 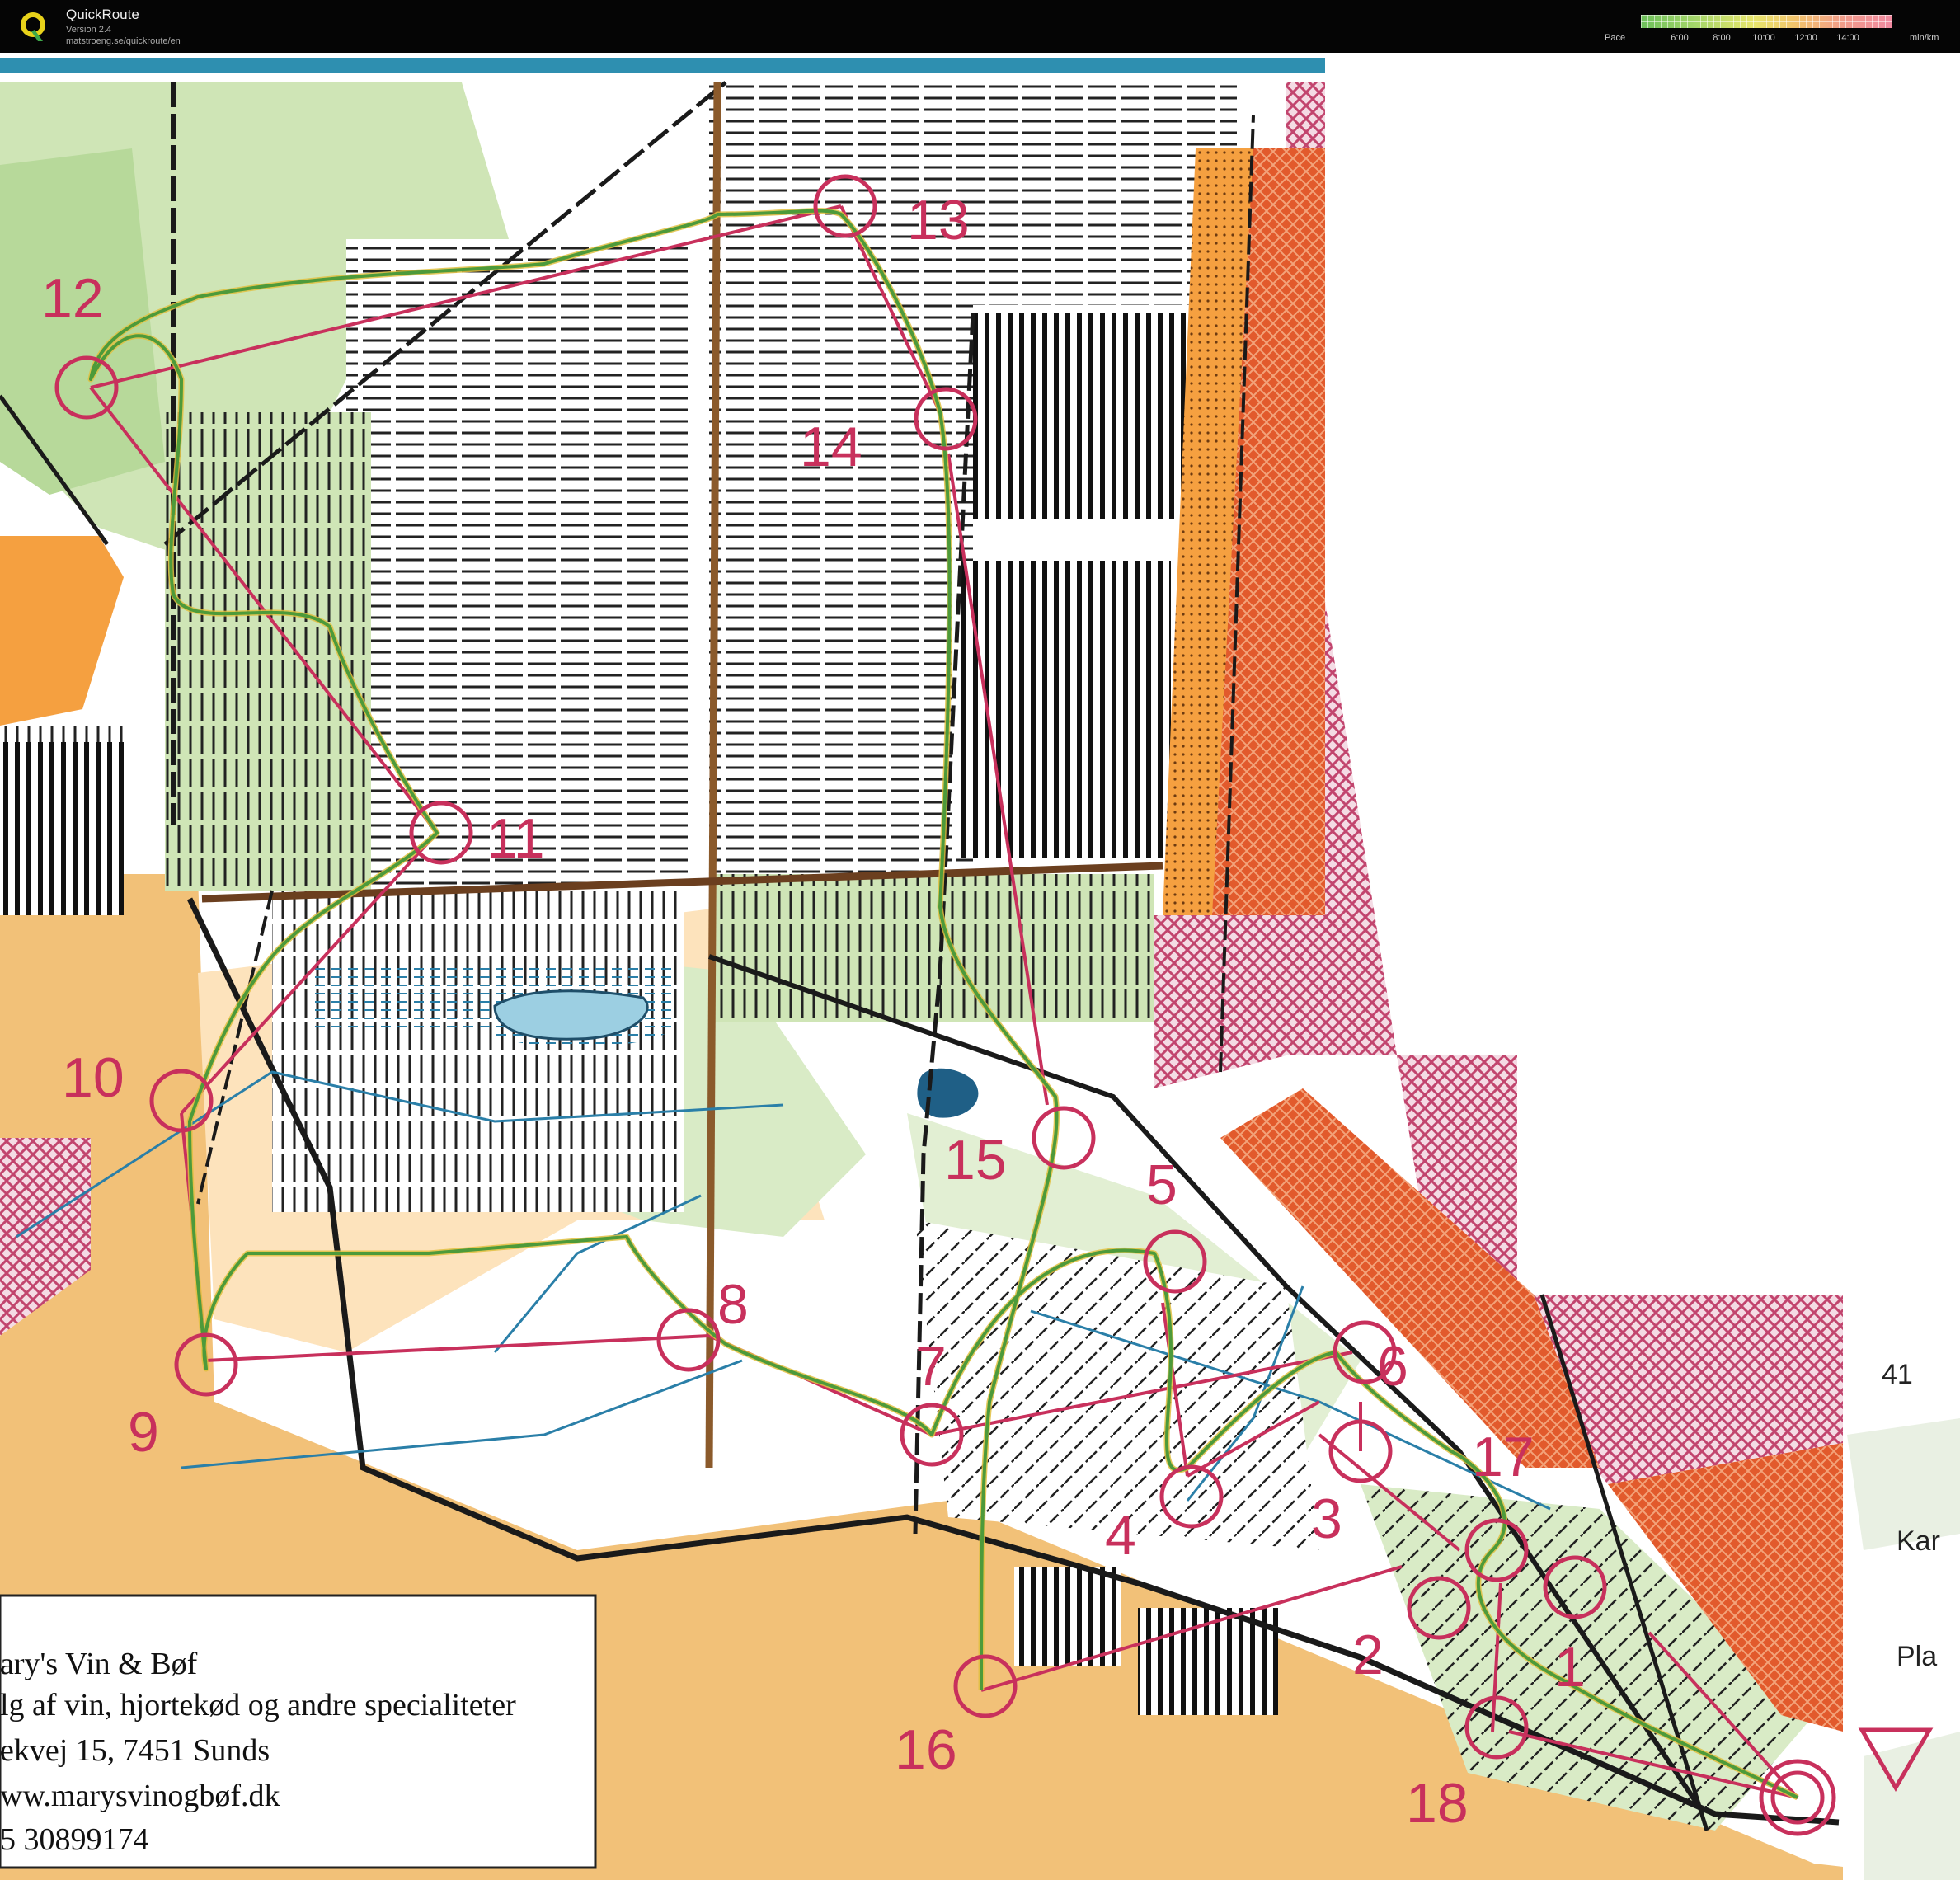 What do you see at coordinates (975, 1160) in the screenshot?
I see `control-number-15: 15` at bounding box center [975, 1160].